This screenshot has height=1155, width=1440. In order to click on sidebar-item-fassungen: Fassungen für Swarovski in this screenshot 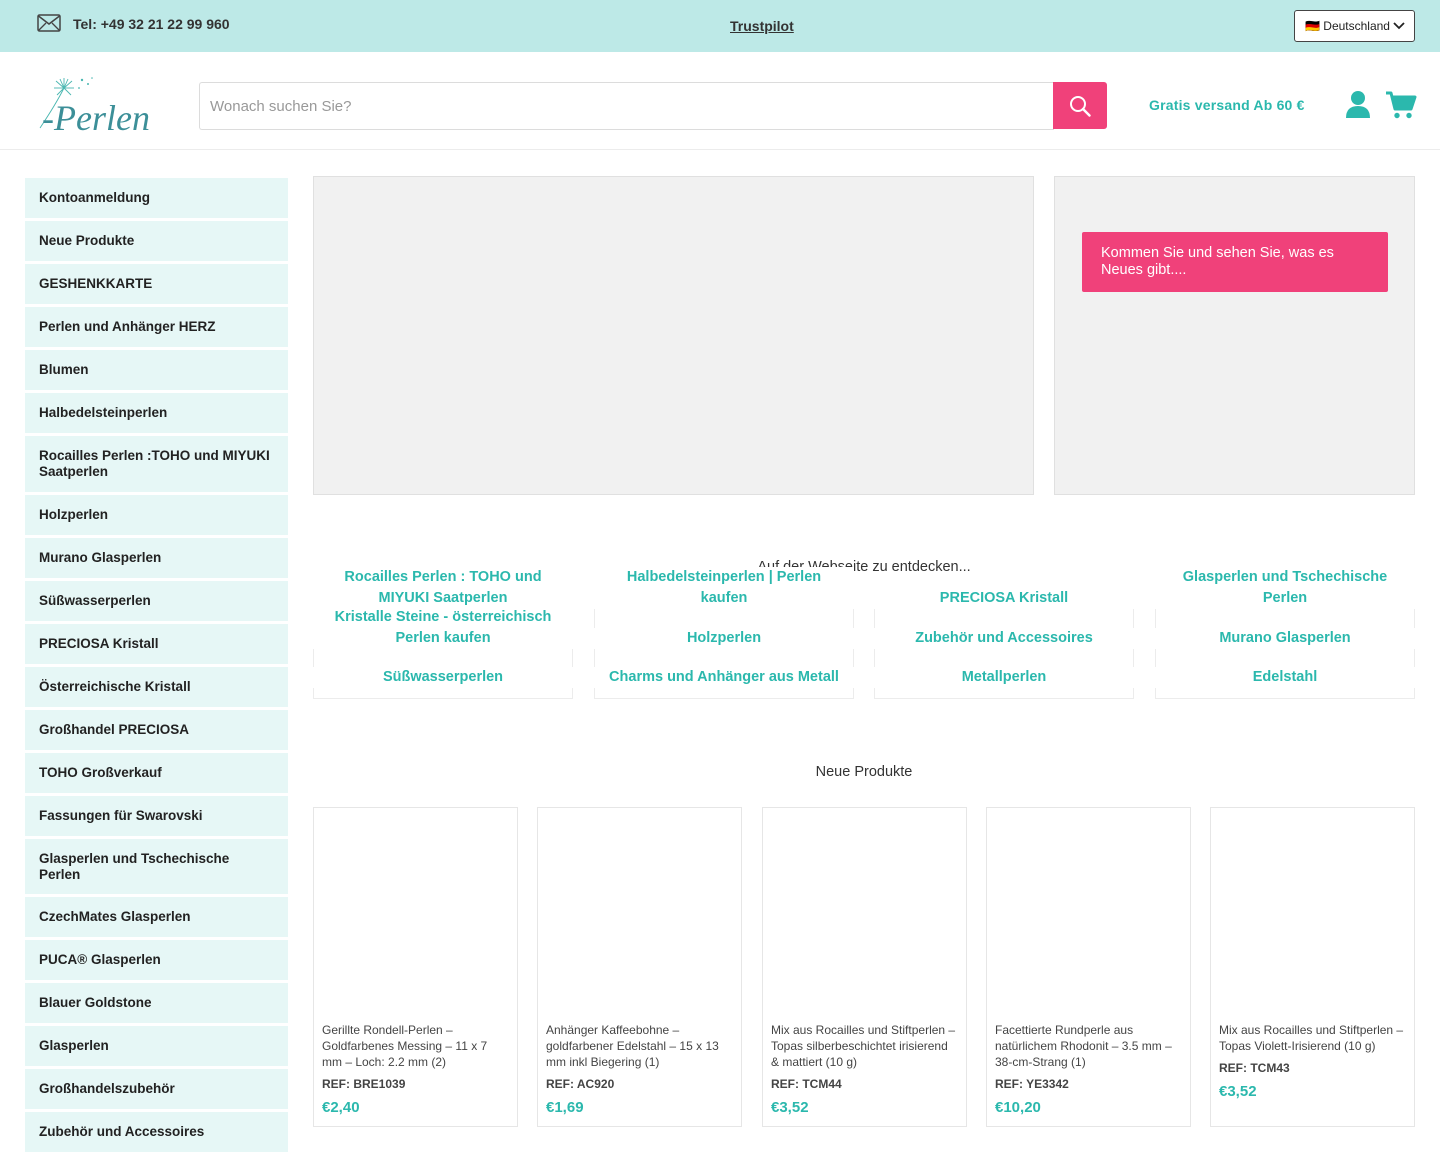, I will do `click(156, 817)`.